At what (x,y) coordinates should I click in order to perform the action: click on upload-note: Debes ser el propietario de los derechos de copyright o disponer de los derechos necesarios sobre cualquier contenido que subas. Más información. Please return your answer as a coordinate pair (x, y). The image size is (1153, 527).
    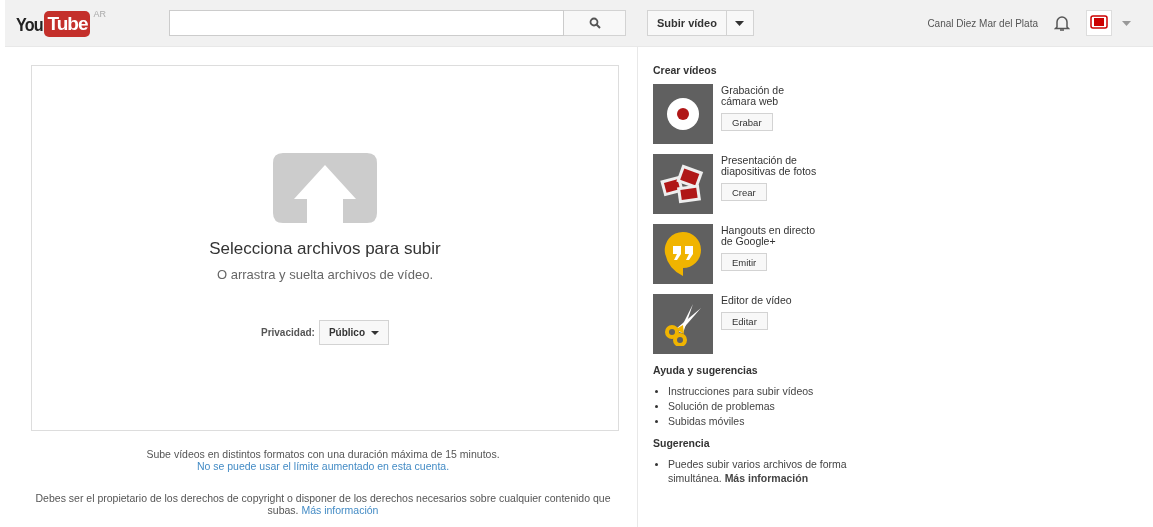
    Looking at the image, I should click on (323, 504).